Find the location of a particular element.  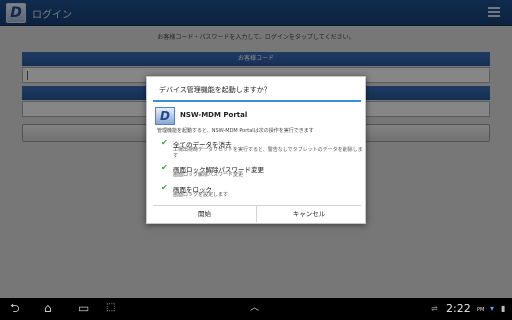

clock-time: 2:22 is located at coordinates (458, 308).